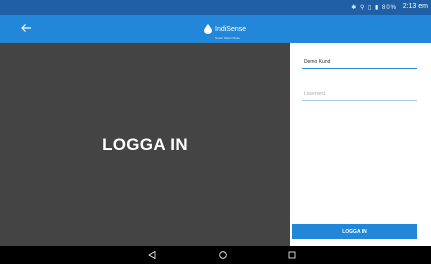 Image resolution: width=431 pixels, height=264 pixels. What do you see at coordinates (27, 29) in the screenshot?
I see `back-arrow-icon` at bounding box center [27, 29].